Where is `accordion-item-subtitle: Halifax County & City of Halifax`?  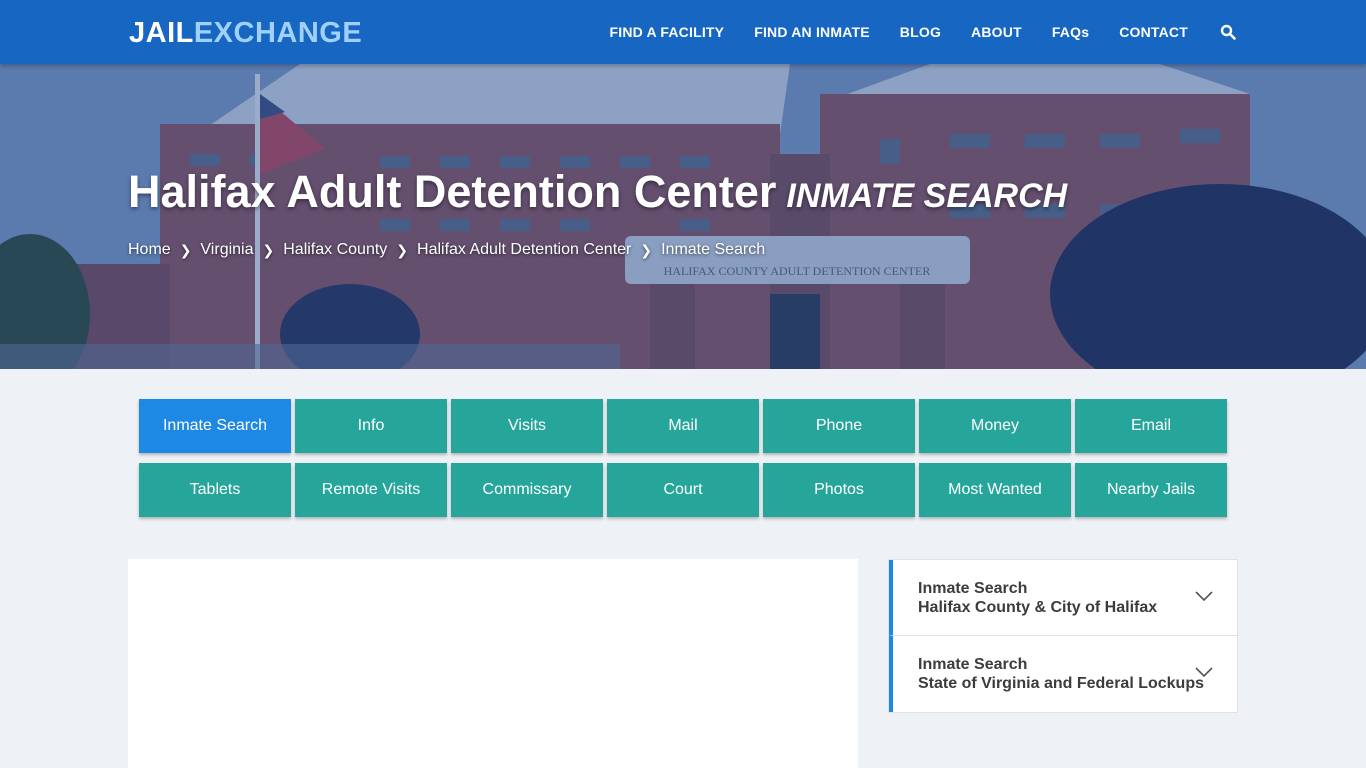 accordion-item-subtitle: Halifax County & City of Halifax is located at coordinates (1038, 607).